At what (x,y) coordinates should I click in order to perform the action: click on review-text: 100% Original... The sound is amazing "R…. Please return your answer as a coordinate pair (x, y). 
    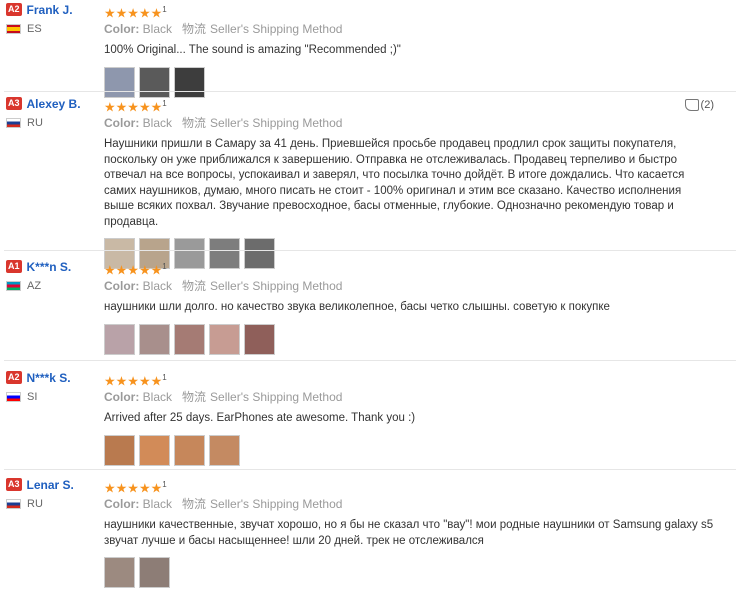
    Looking at the image, I should click on (252, 50).